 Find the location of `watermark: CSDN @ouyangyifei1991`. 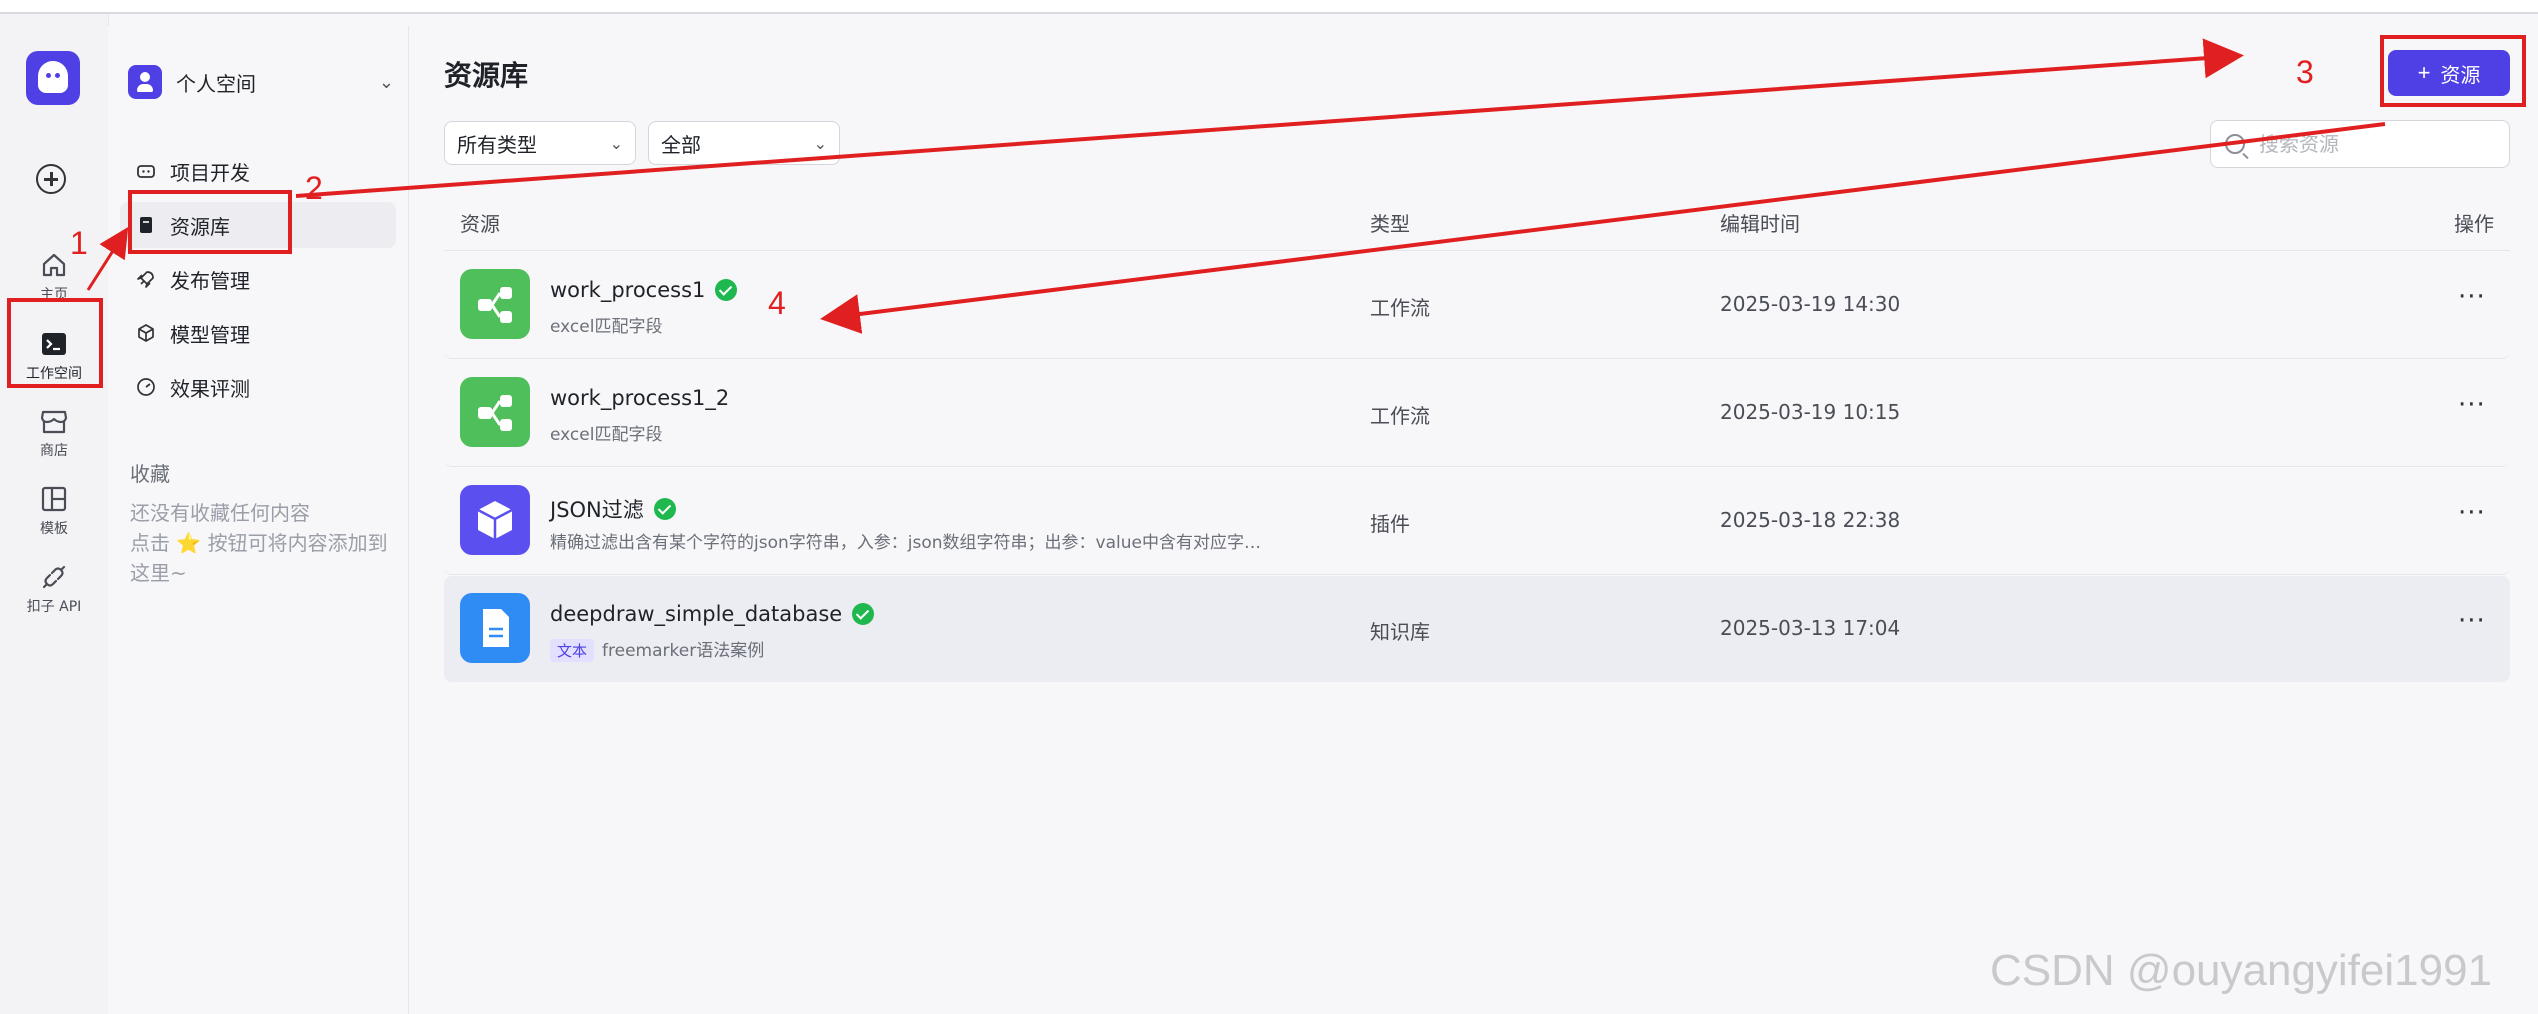

watermark: CSDN @ouyangyifei1991 is located at coordinates (2241, 970).